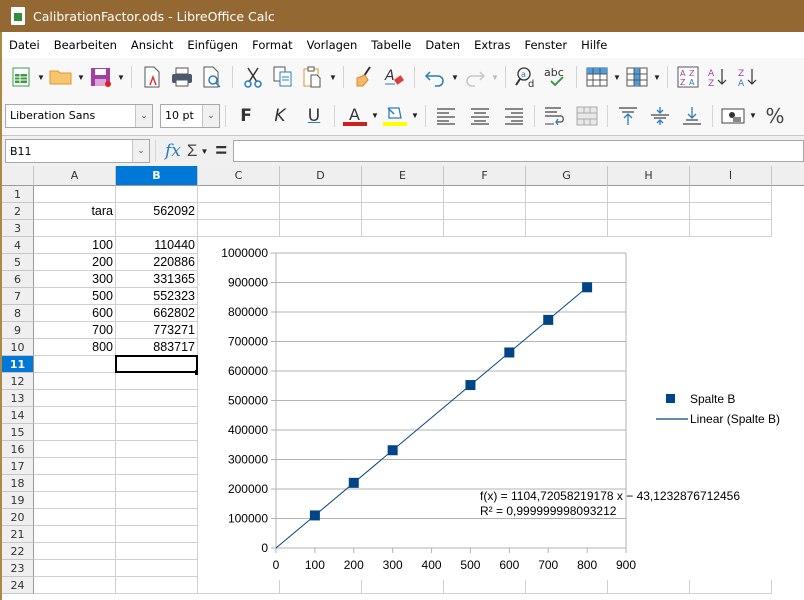 This screenshot has height=600, width=804. What do you see at coordinates (18, 551) in the screenshot?
I see `row-header-22: 22` at bounding box center [18, 551].